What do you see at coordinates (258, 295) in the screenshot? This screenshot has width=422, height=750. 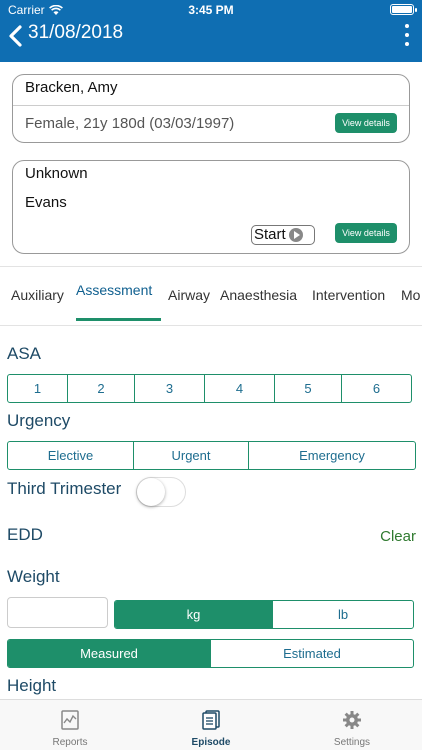 I see `tab-anaesthesia: Anaesthesia` at bounding box center [258, 295].